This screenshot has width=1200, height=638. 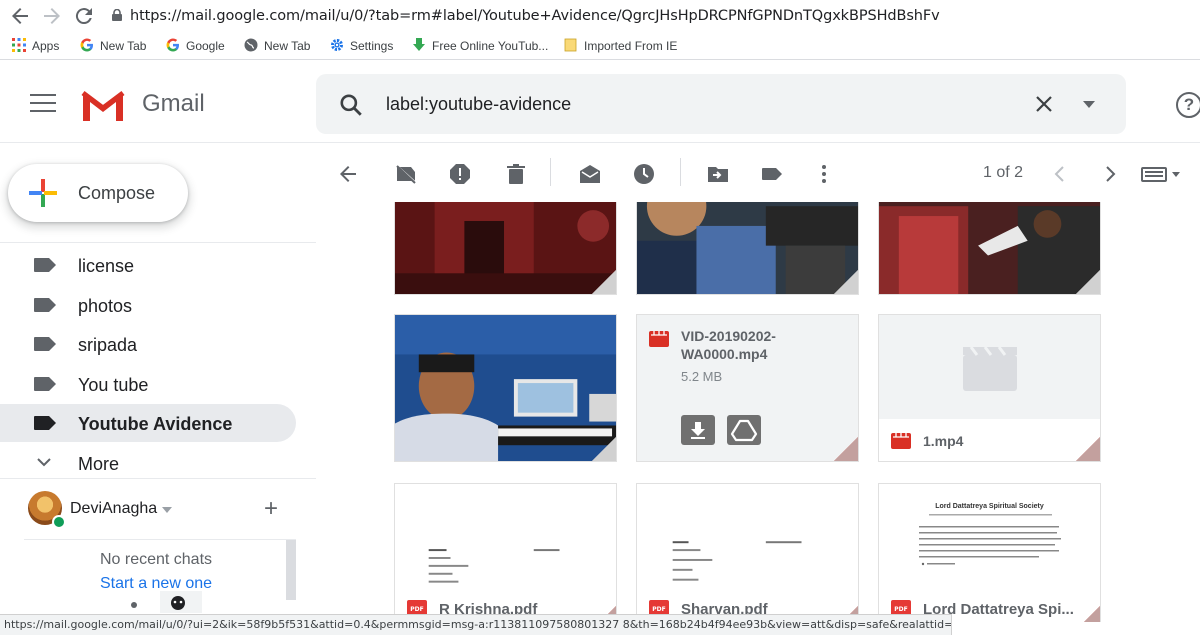 What do you see at coordinates (178, 603) in the screenshot?
I see `chat-icon` at bounding box center [178, 603].